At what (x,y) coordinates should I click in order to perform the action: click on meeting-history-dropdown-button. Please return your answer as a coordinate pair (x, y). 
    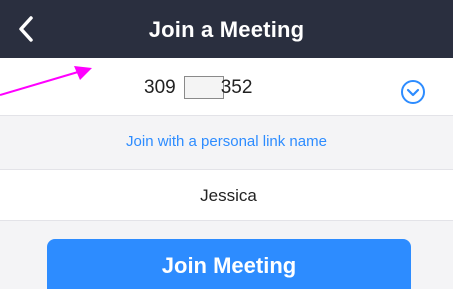
    Looking at the image, I should click on (413, 92).